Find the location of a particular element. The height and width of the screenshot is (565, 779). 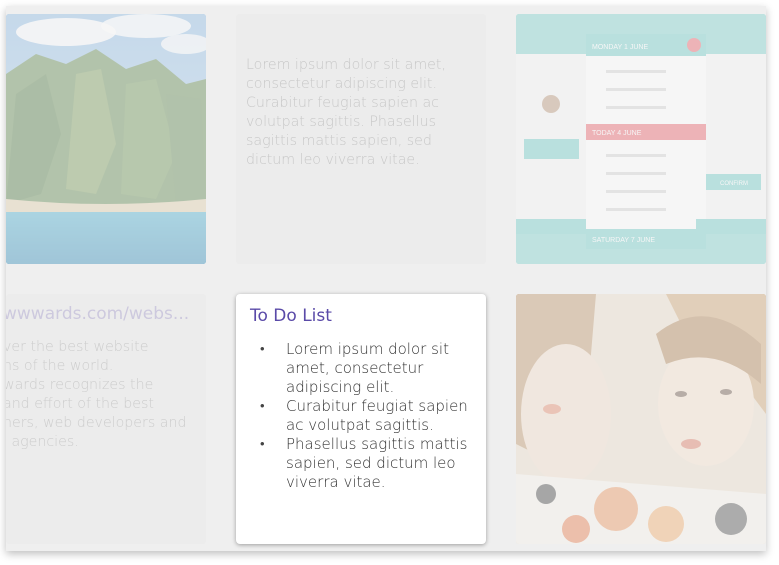

awwwards-line: l agencies. is located at coordinates (42, 442).